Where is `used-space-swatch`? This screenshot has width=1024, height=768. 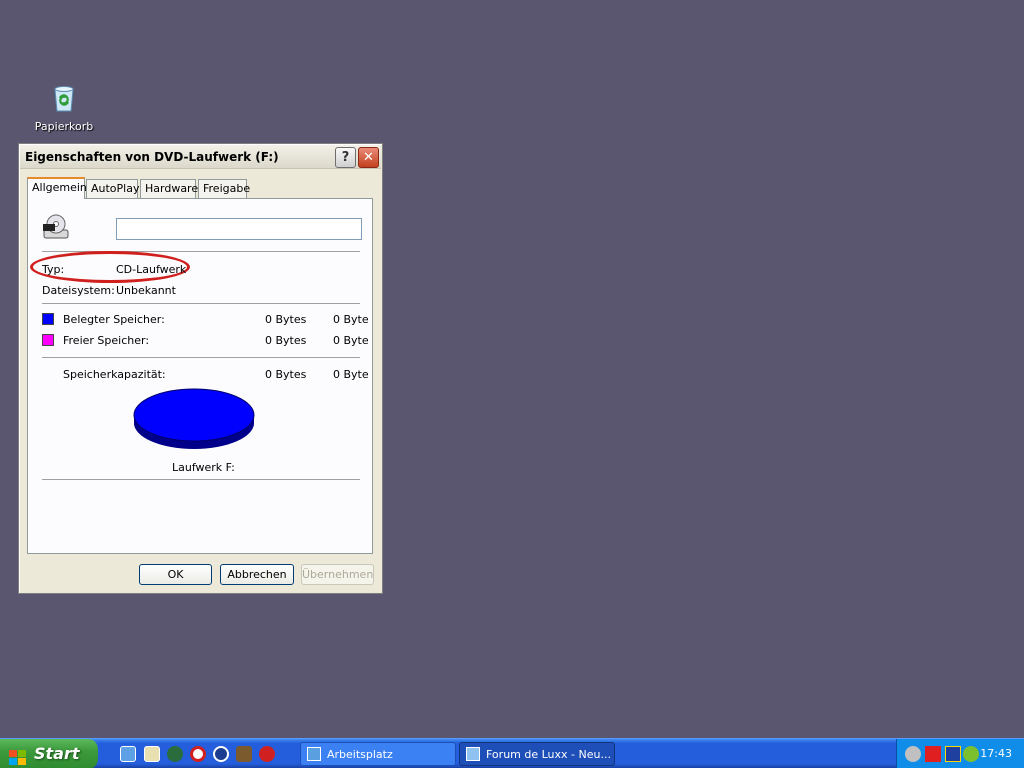 used-space-swatch is located at coordinates (48, 319).